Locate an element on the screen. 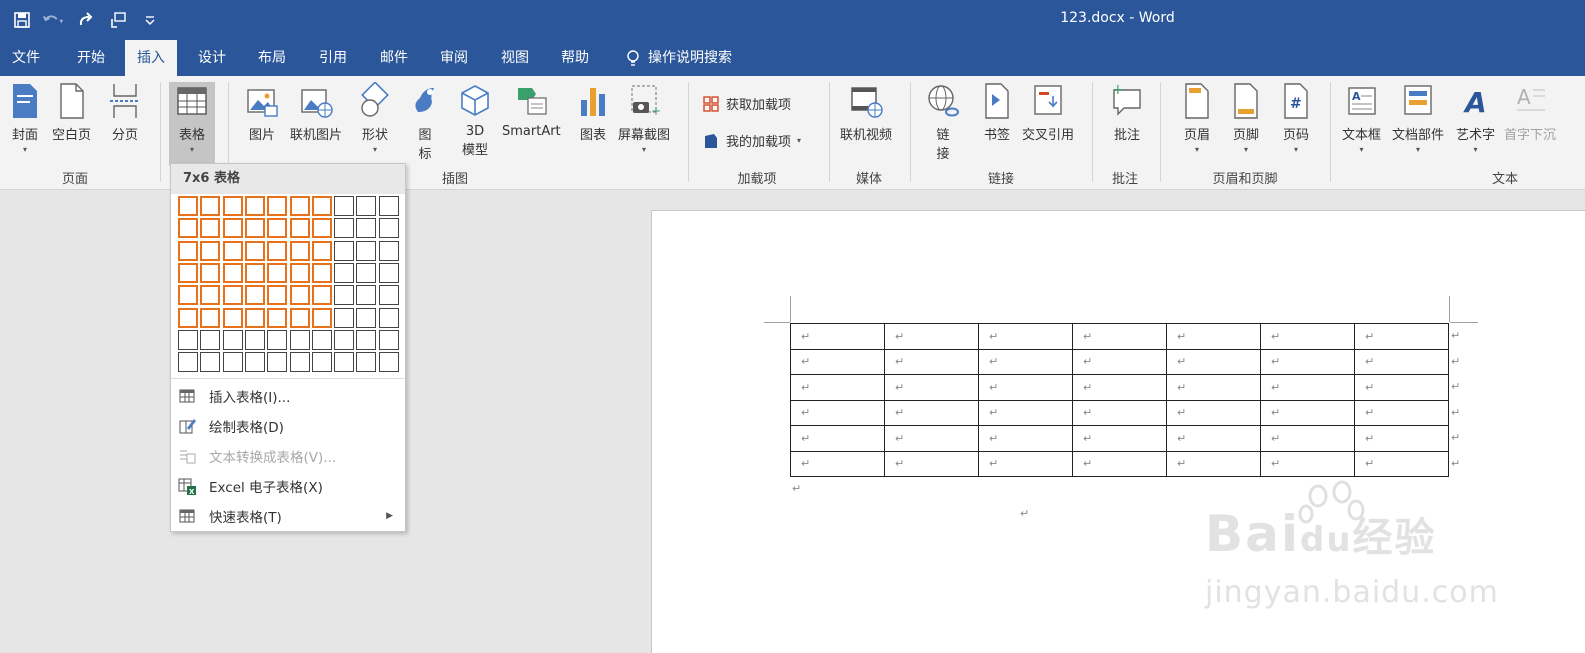 This screenshot has height=653, width=1585. tab-design: 设计 is located at coordinates (212, 58).